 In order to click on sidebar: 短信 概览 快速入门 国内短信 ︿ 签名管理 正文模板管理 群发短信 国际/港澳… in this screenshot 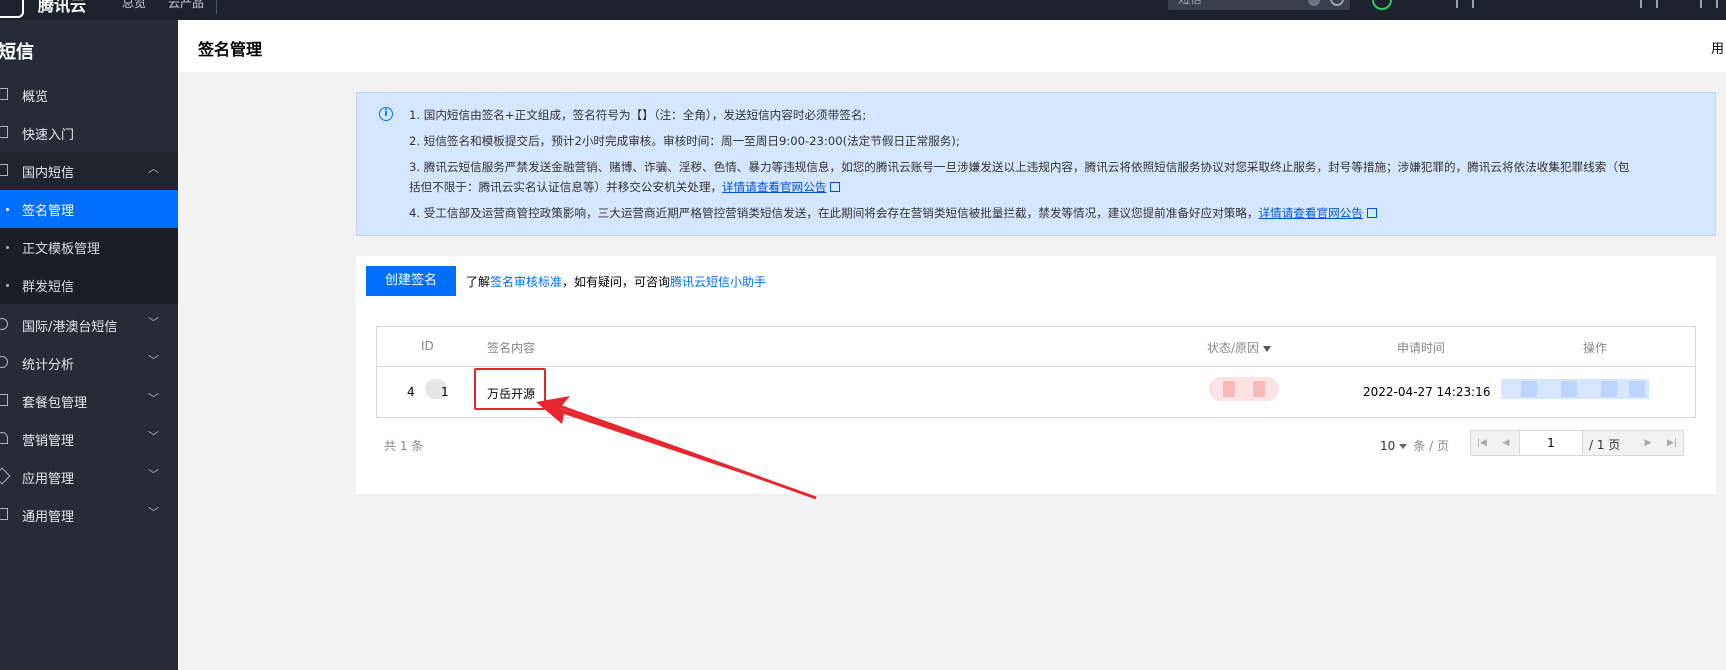, I will do `click(89, 345)`.